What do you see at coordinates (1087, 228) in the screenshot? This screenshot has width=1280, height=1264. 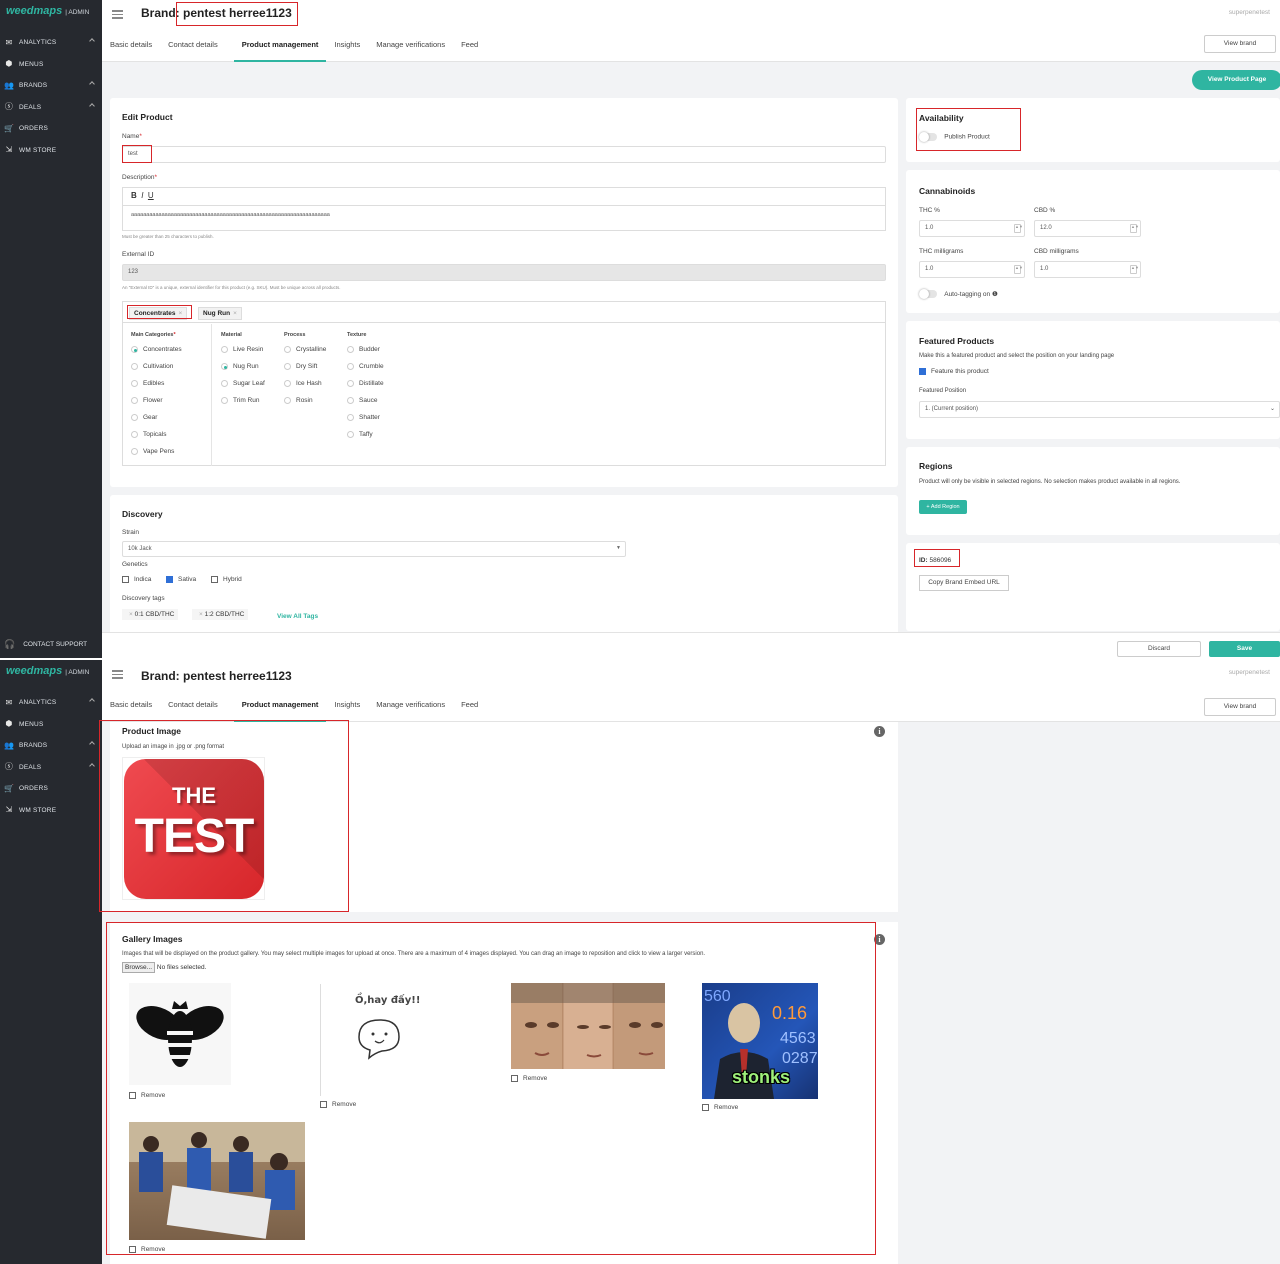 I see `cbd-pct-input: 12.0 ▲▼` at bounding box center [1087, 228].